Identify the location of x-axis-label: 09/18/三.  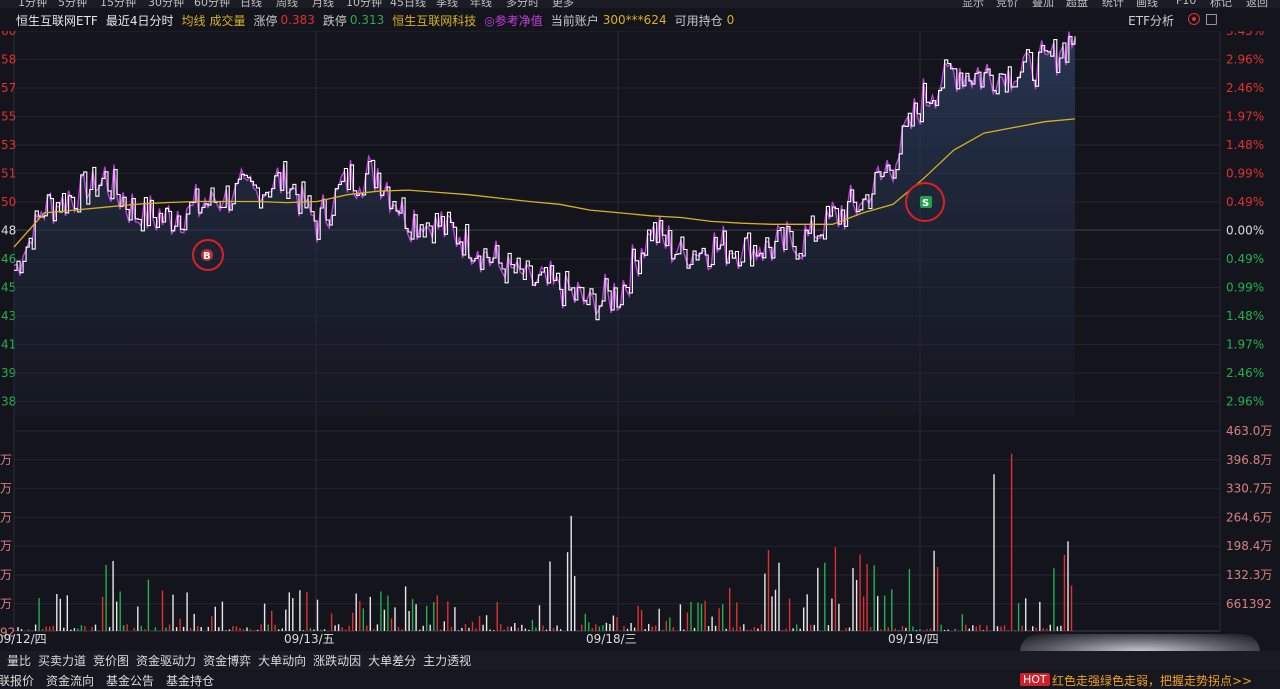
(611, 639).